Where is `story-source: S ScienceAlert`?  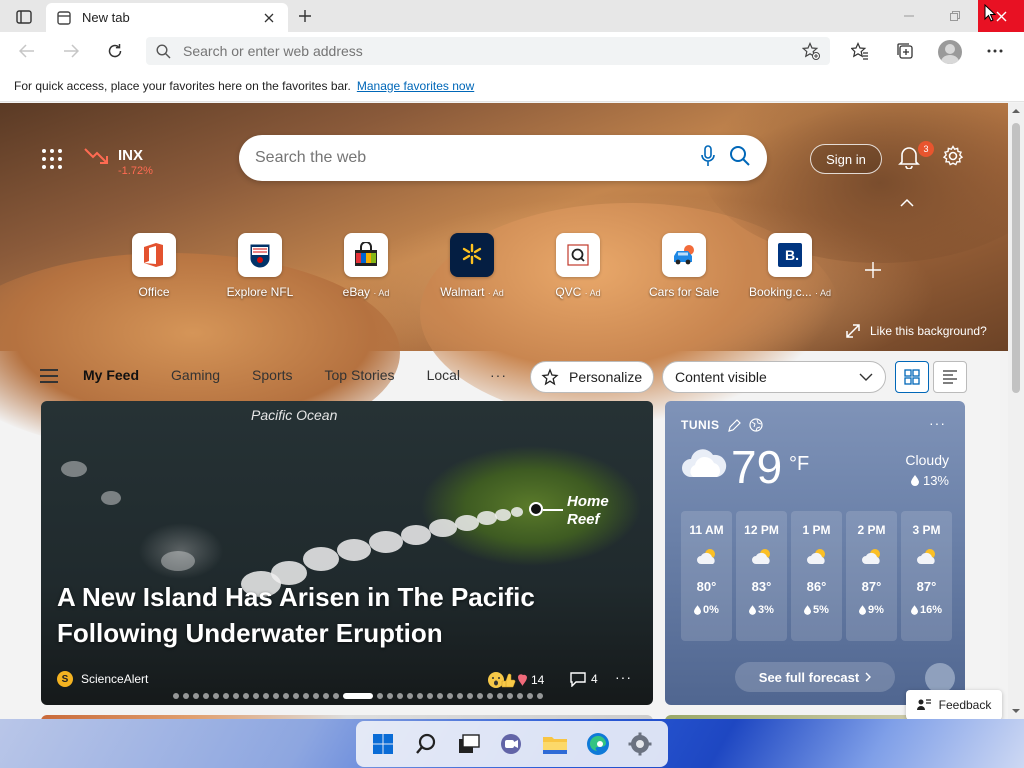
story-source: S ScienceAlert is located at coordinates (102, 679).